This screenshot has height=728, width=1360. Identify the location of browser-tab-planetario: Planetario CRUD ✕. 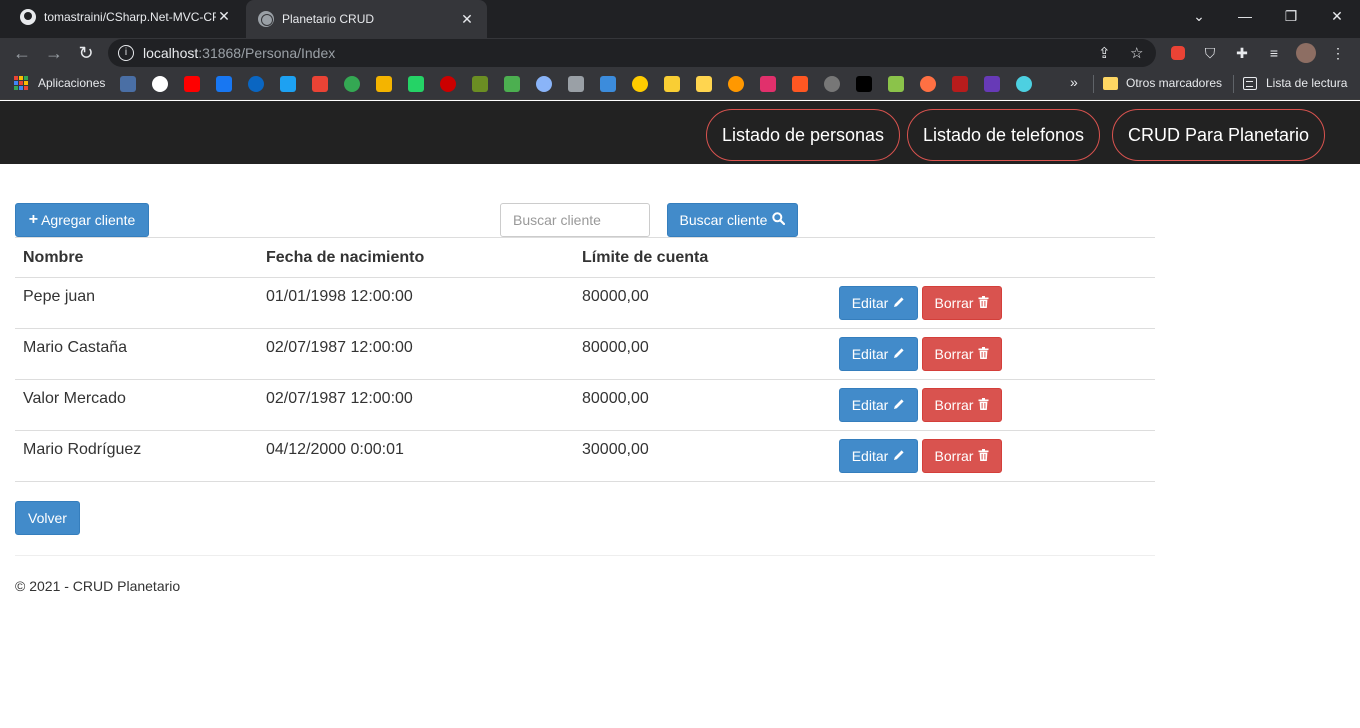
(366, 19).